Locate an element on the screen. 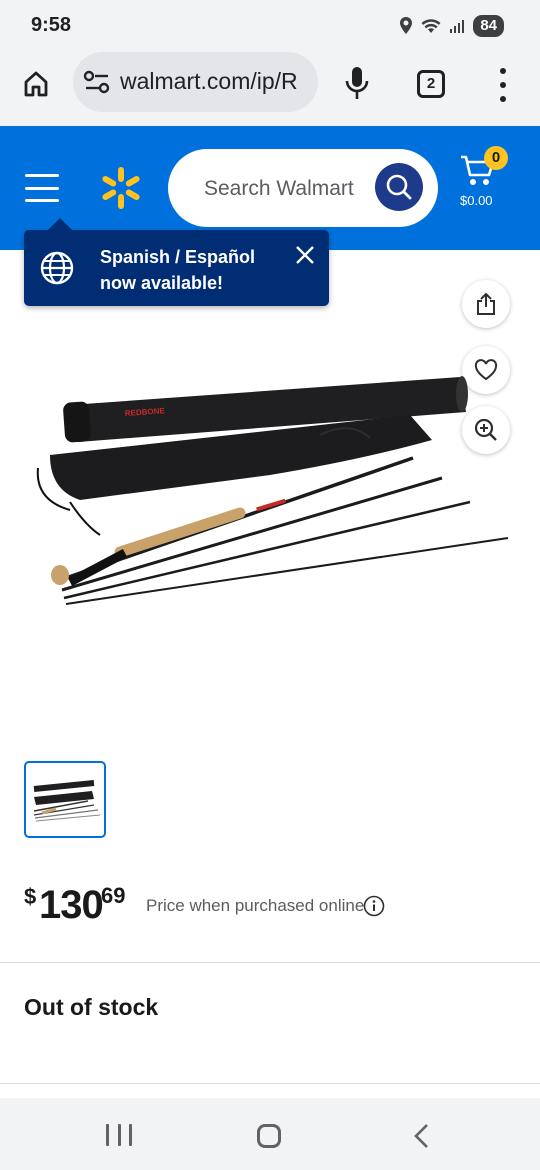 This screenshot has height=1170, width=540. price-block: $ 130 69 Price when purchased online is located at coordinates (274, 905).